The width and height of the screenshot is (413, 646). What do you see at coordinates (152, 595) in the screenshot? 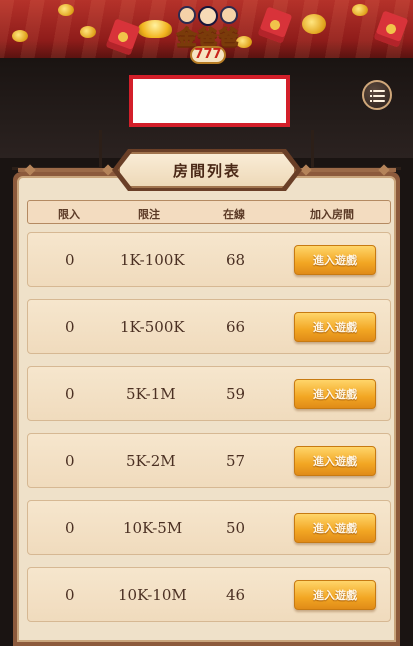
I see `bet-limit-cell: 10K-10M` at bounding box center [152, 595].